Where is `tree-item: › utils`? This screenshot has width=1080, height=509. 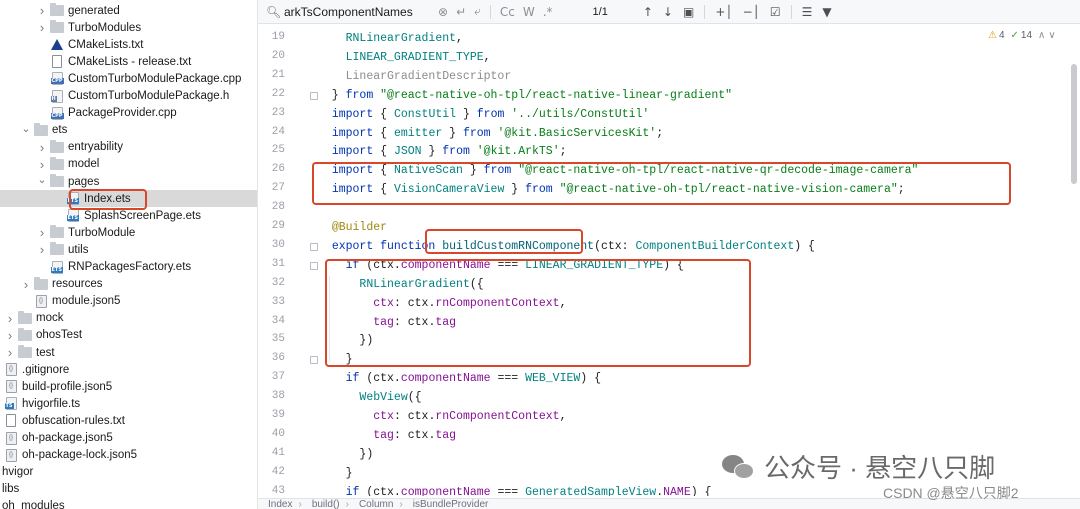
tree-item: › utils is located at coordinates (128, 249).